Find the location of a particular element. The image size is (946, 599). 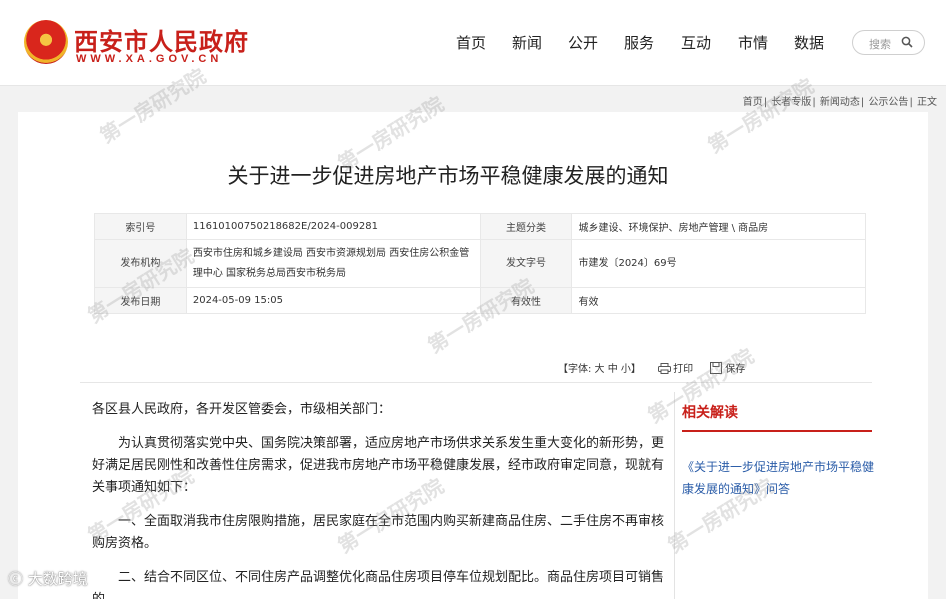

page-title: 关于进一步促进房地产市场平稳健康发展的通知 is located at coordinates (448, 176).